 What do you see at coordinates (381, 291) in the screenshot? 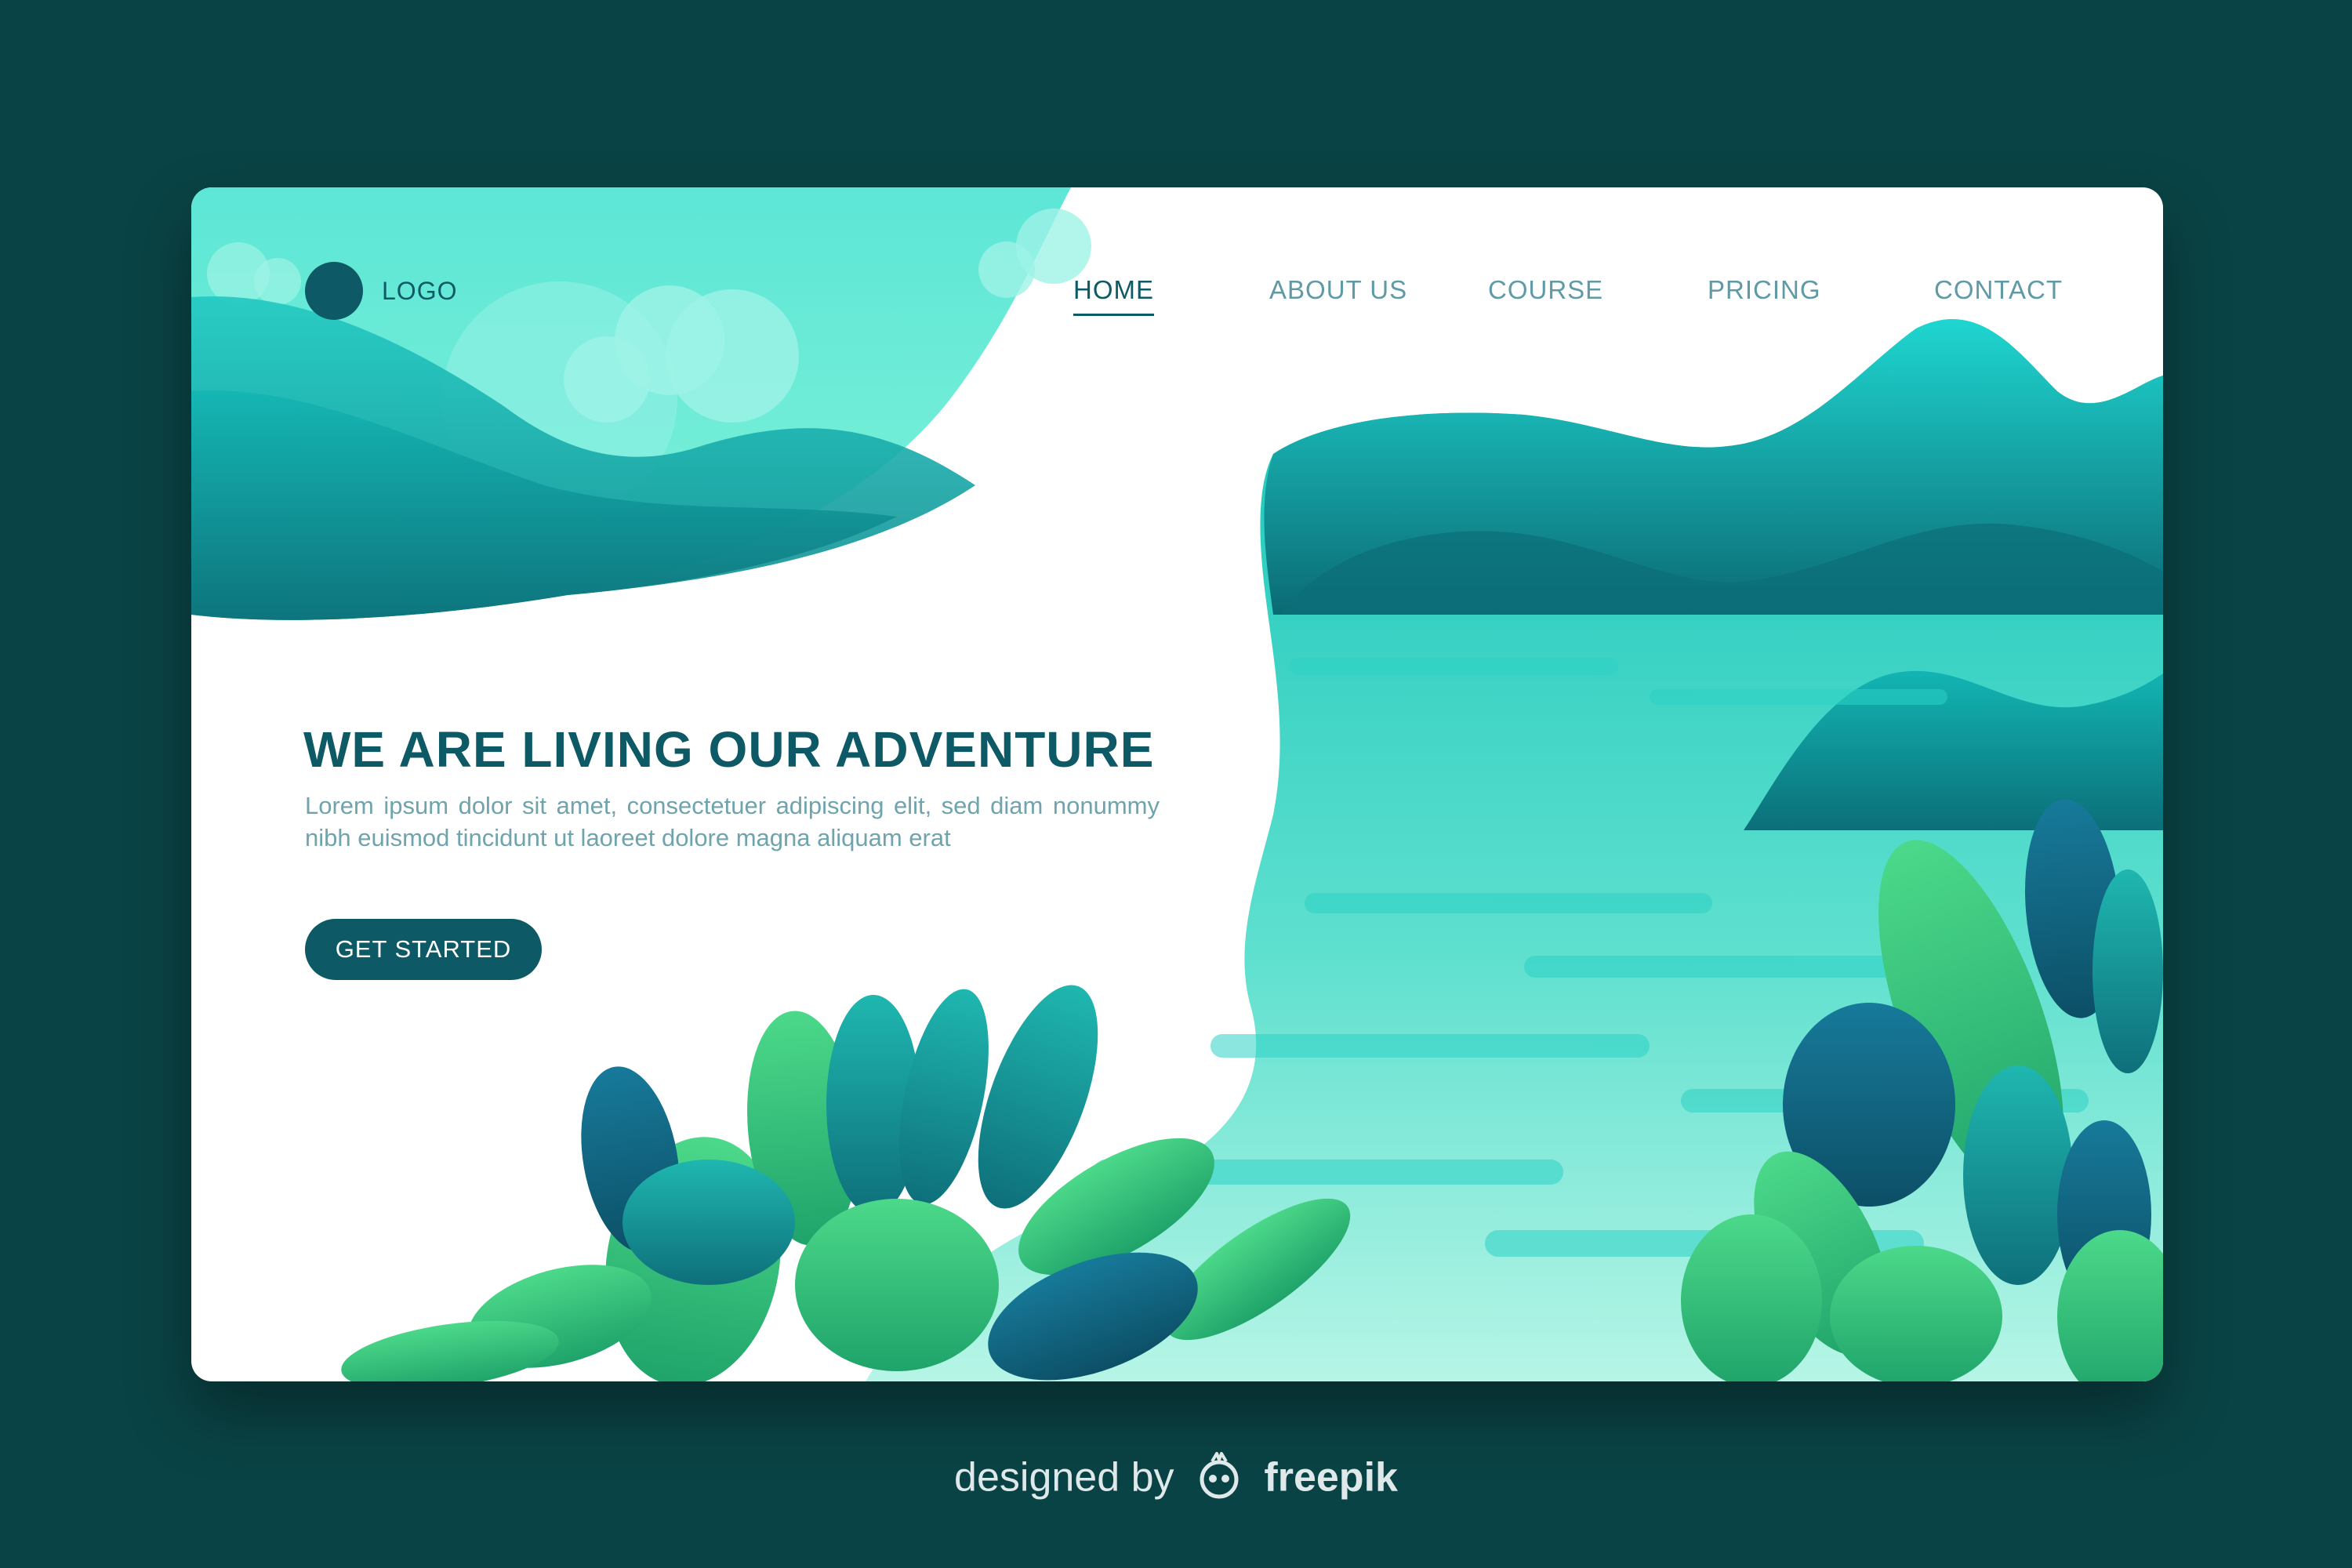
I see `logo: LOGO` at bounding box center [381, 291].